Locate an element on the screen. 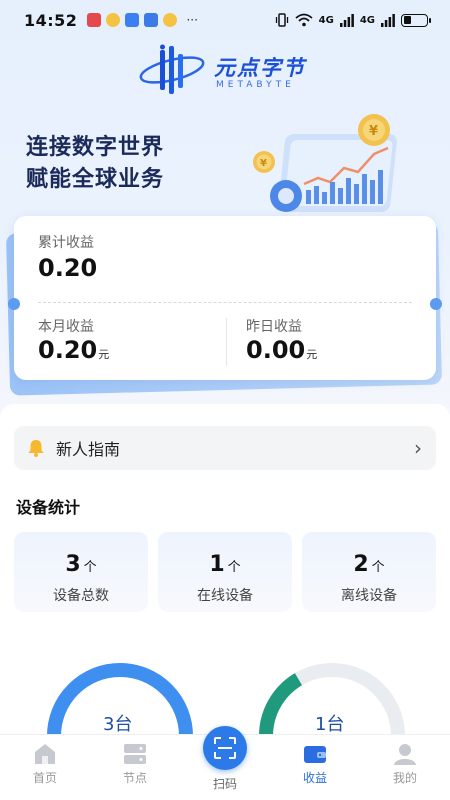  tab-earnings: 收益 is located at coordinates (315, 764).